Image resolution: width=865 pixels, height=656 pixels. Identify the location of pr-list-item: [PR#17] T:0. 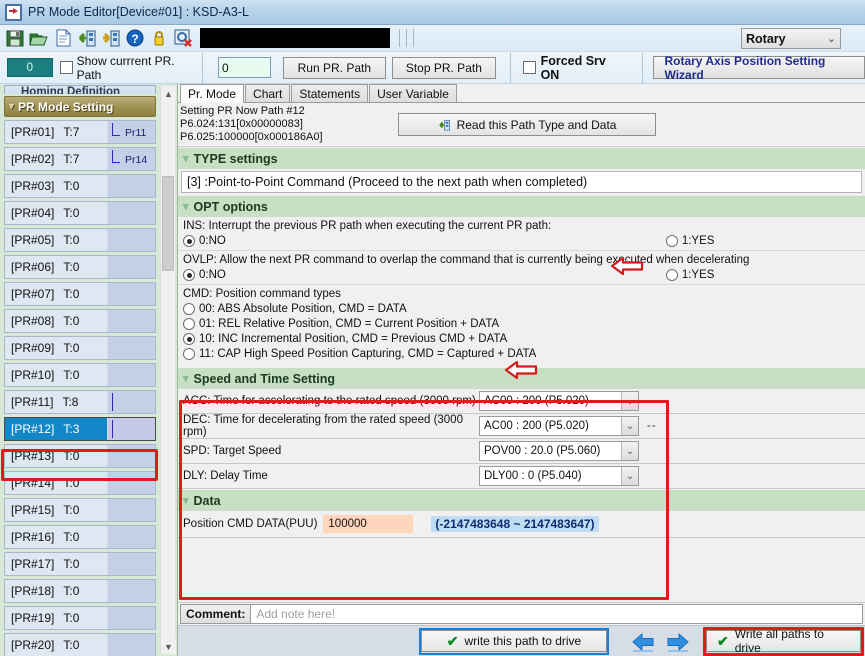
(80, 564).